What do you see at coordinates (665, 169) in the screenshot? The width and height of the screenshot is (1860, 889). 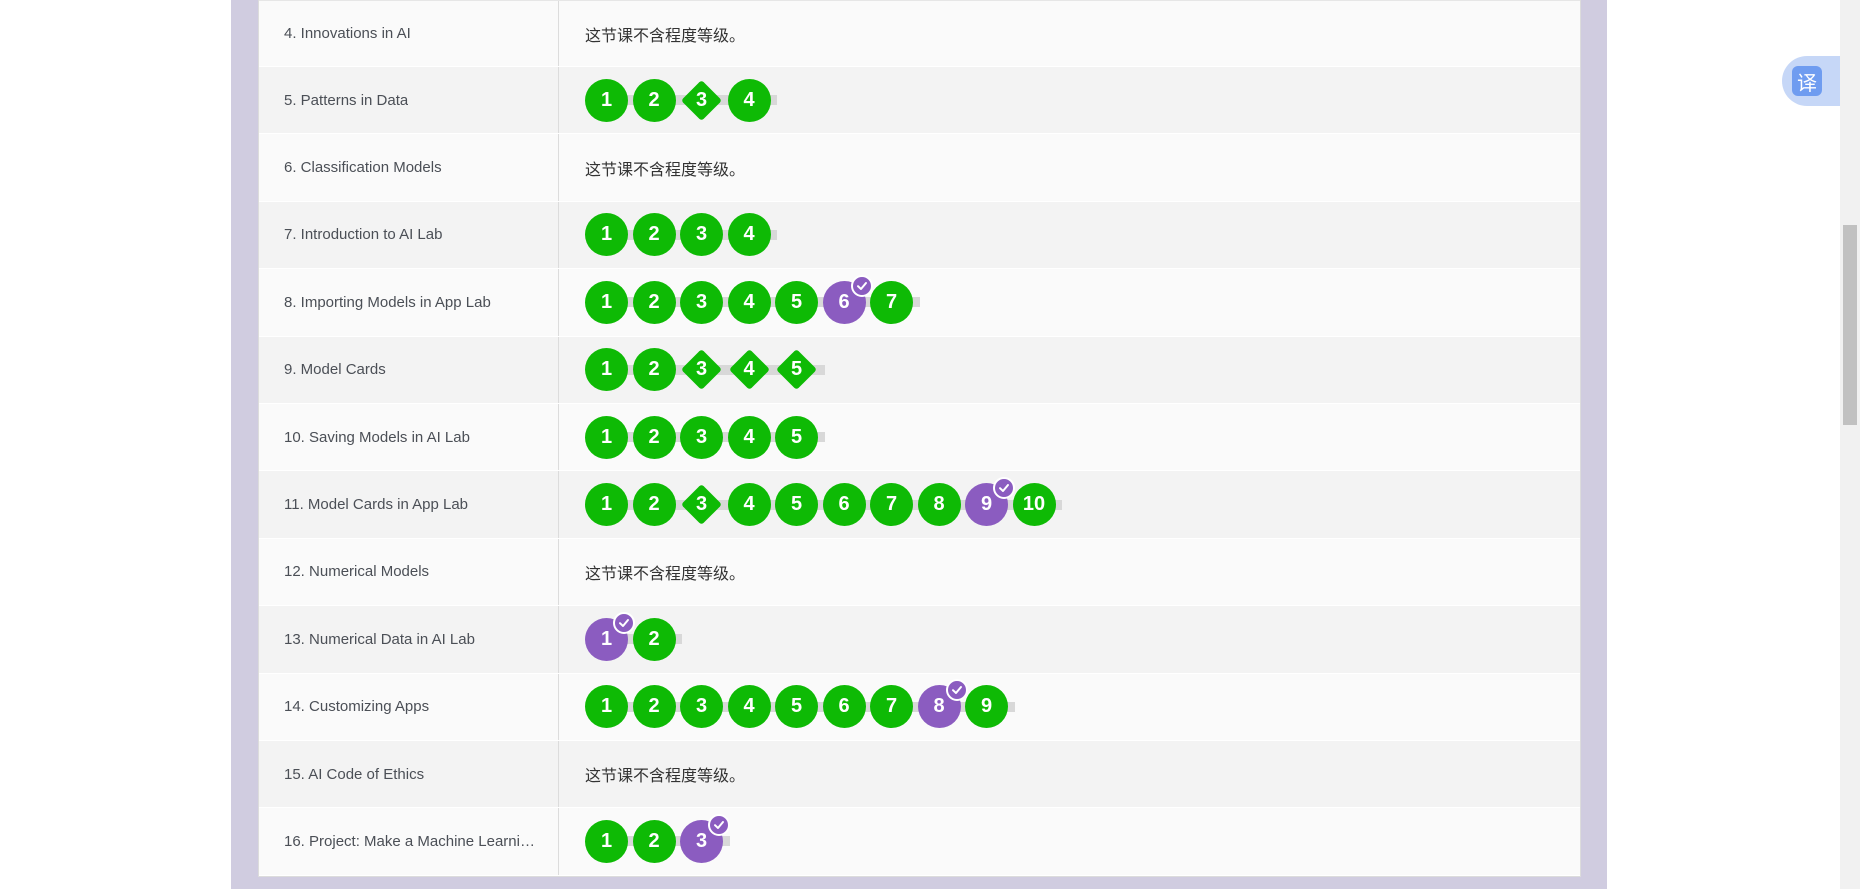 I see `no-levels-message: 这节课不含程度等级。` at bounding box center [665, 169].